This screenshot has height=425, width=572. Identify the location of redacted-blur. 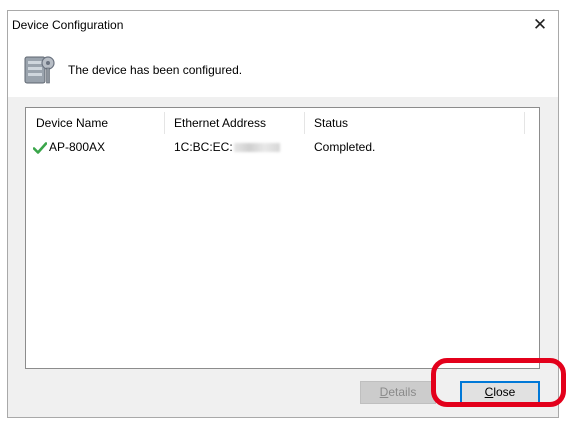
(256, 148).